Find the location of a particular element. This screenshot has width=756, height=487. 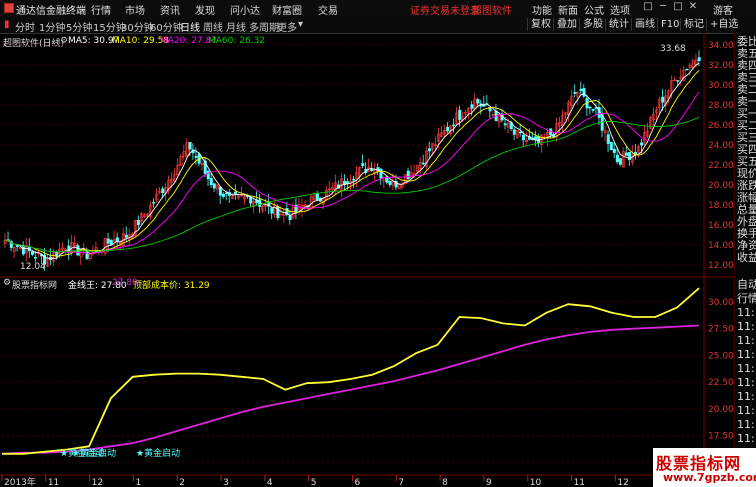

price-tick-label: 12.00 is located at coordinates (721, 266).